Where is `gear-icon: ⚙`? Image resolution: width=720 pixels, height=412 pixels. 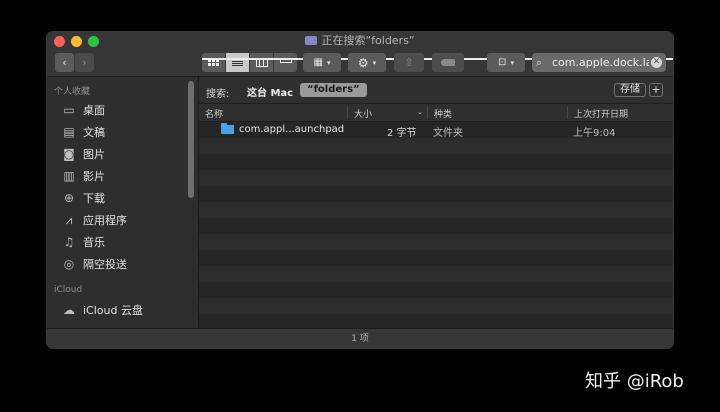
gear-icon: ⚙ is located at coordinates (363, 62).